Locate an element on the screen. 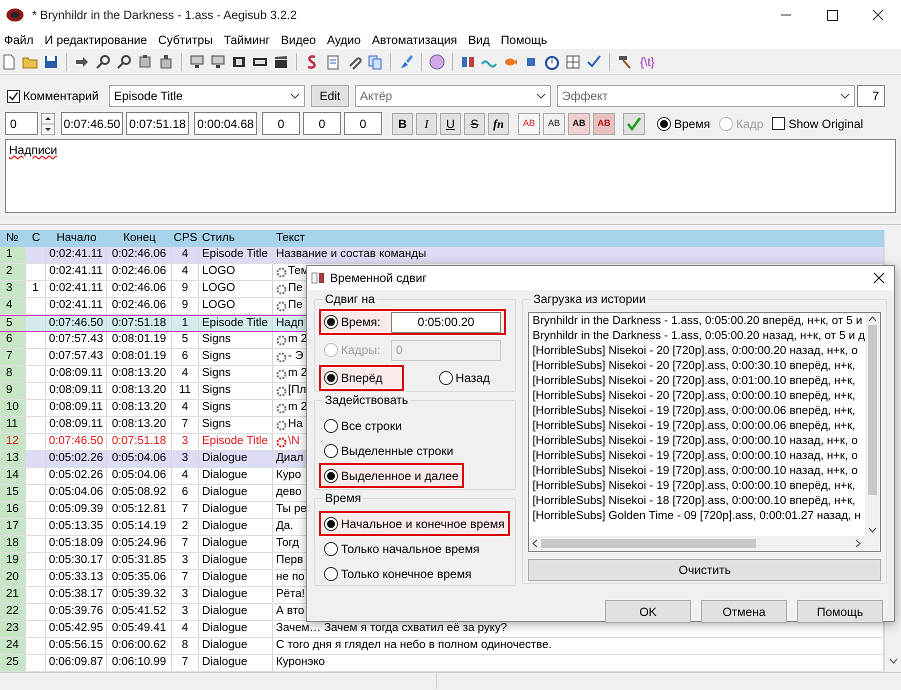  menu-item: Видео is located at coordinates (298, 39).